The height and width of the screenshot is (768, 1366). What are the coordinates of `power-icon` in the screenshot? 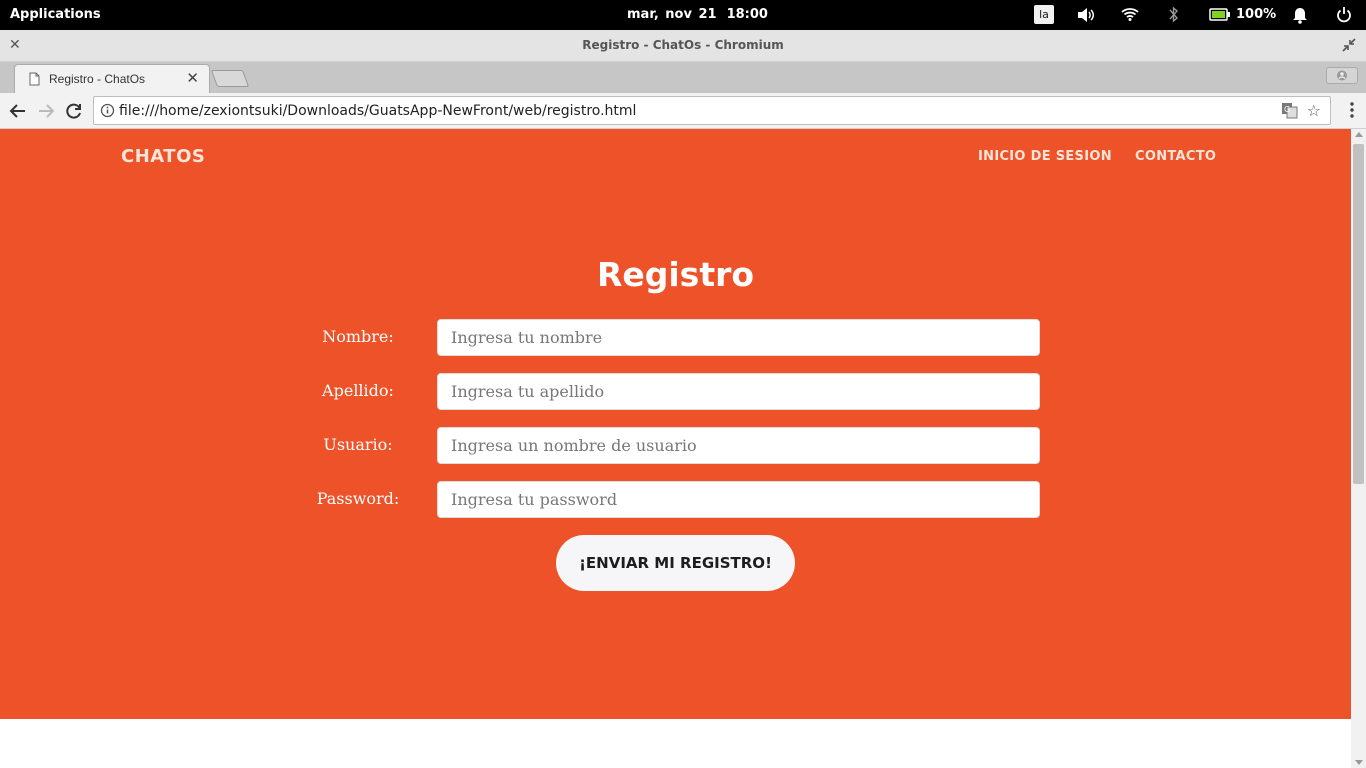 It's located at (1344, 14).